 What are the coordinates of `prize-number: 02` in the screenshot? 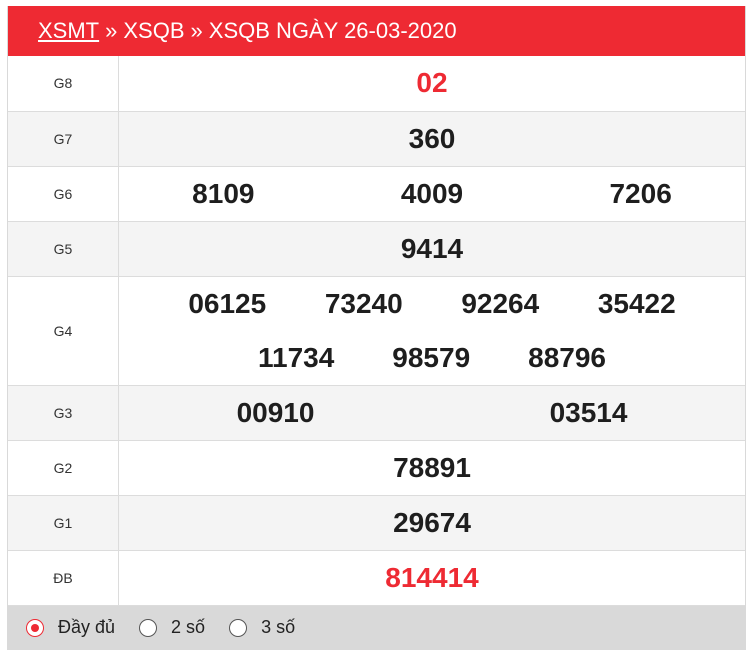 It's located at (432, 83).